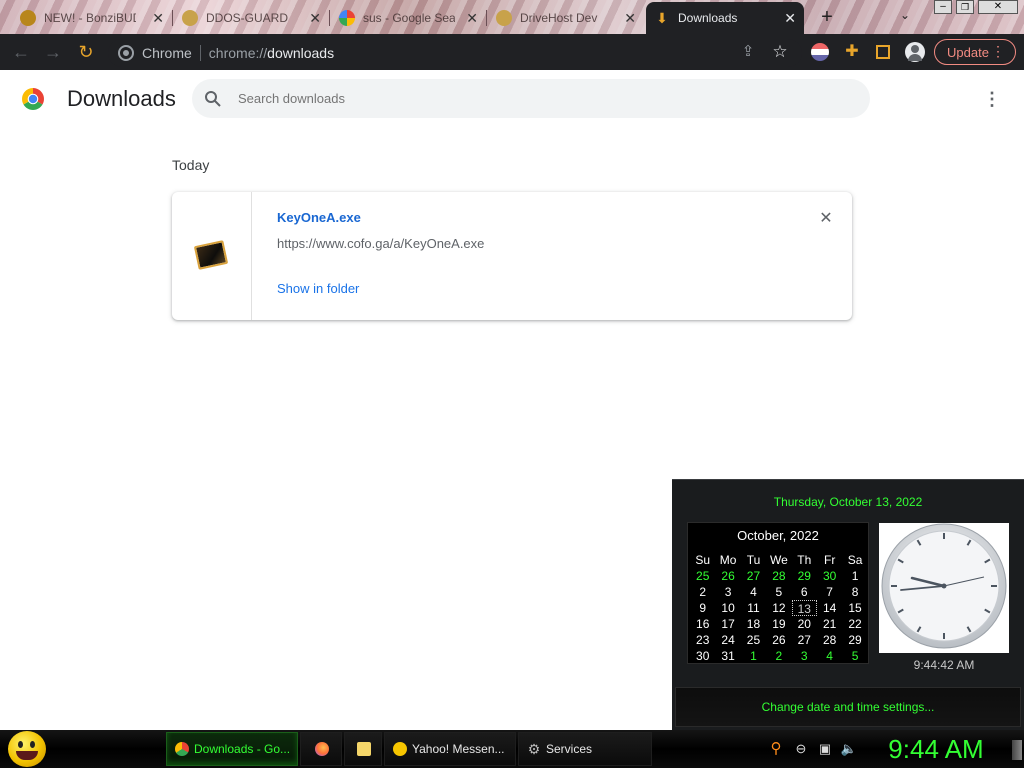 Image resolution: width=1024 pixels, height=768 pixels. Describe the element at coordinates (827, 17) in the screenshot. I see `new-tab-button: +` at that location.